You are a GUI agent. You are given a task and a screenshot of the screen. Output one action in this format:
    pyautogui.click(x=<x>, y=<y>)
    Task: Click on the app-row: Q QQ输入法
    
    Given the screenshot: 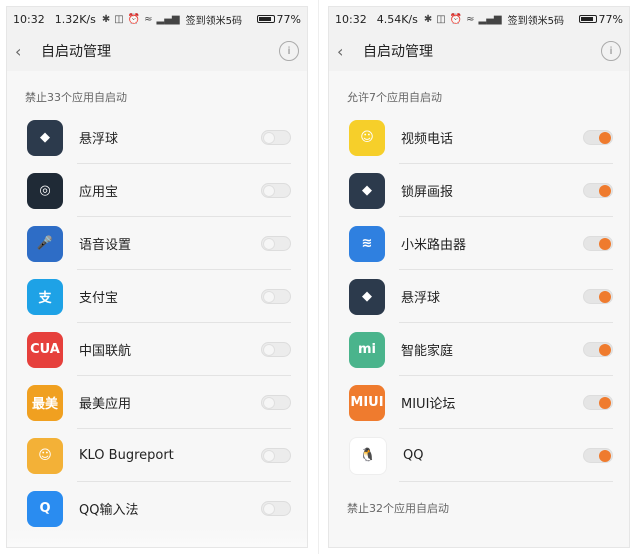 What is the action you would take?
    pyautogui.click(x=157, y=508)
    